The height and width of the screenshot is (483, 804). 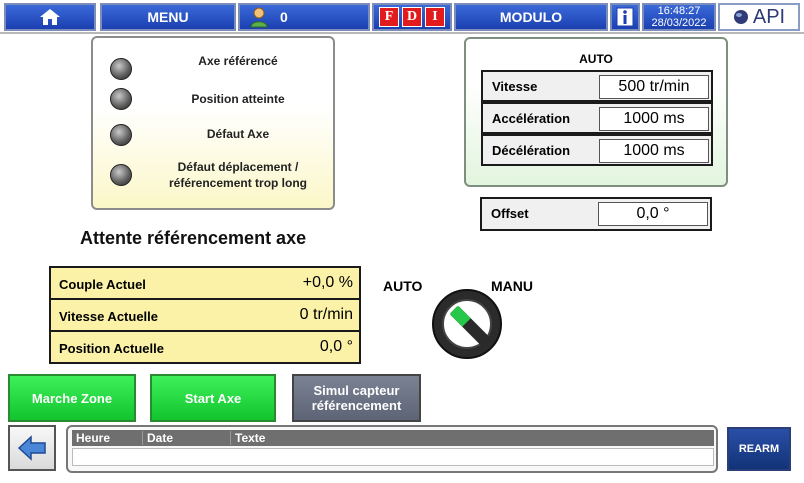 I want to click on rearm-button: REARM, so click(x=759, y=449).